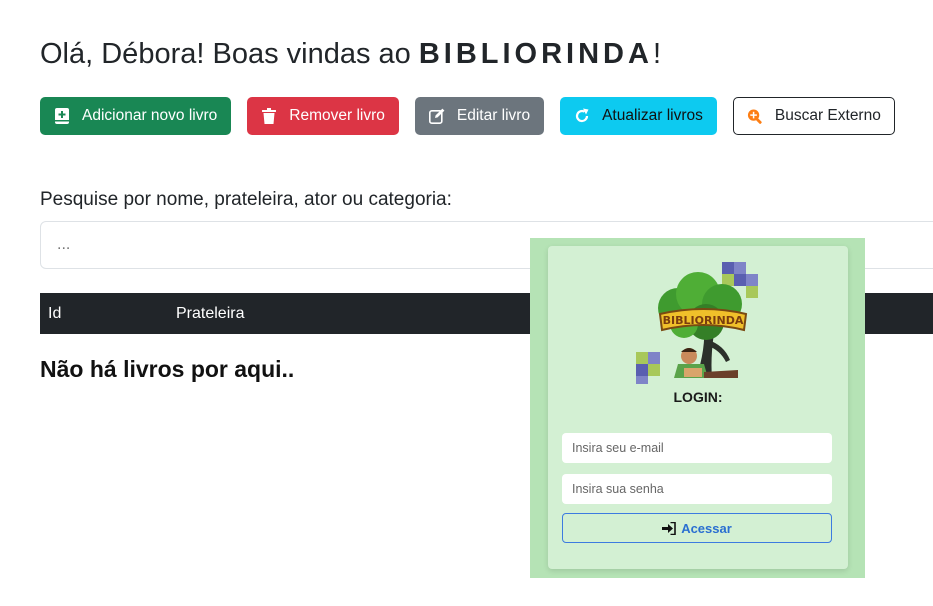 This screenshot has width=933, height=606. What do you see at coordinates (697, 448) in the screenshot?
I see `email-field` at bounding box center [697, 448].